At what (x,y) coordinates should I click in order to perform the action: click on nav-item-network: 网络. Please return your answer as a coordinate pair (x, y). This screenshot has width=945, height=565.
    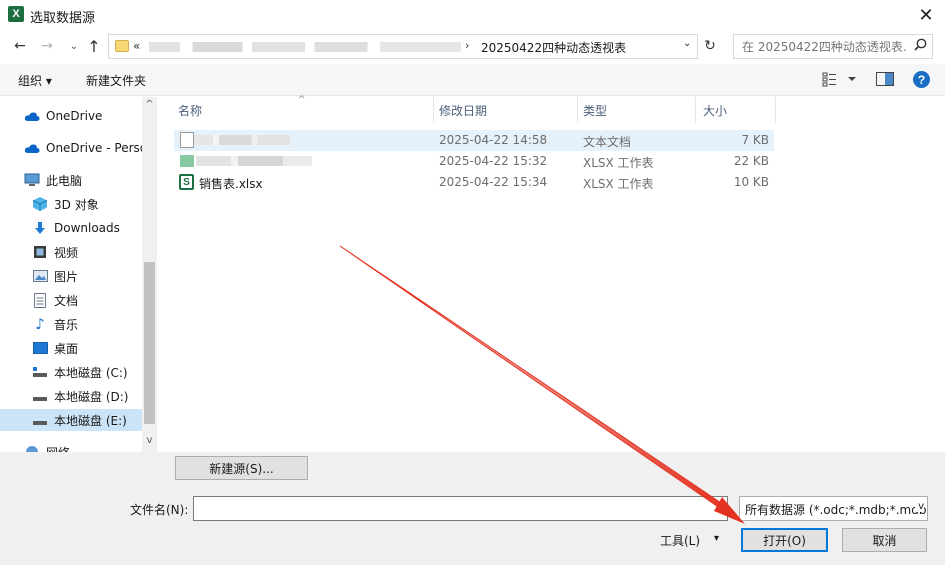
    Looking at the image, I should click on (71, 446).